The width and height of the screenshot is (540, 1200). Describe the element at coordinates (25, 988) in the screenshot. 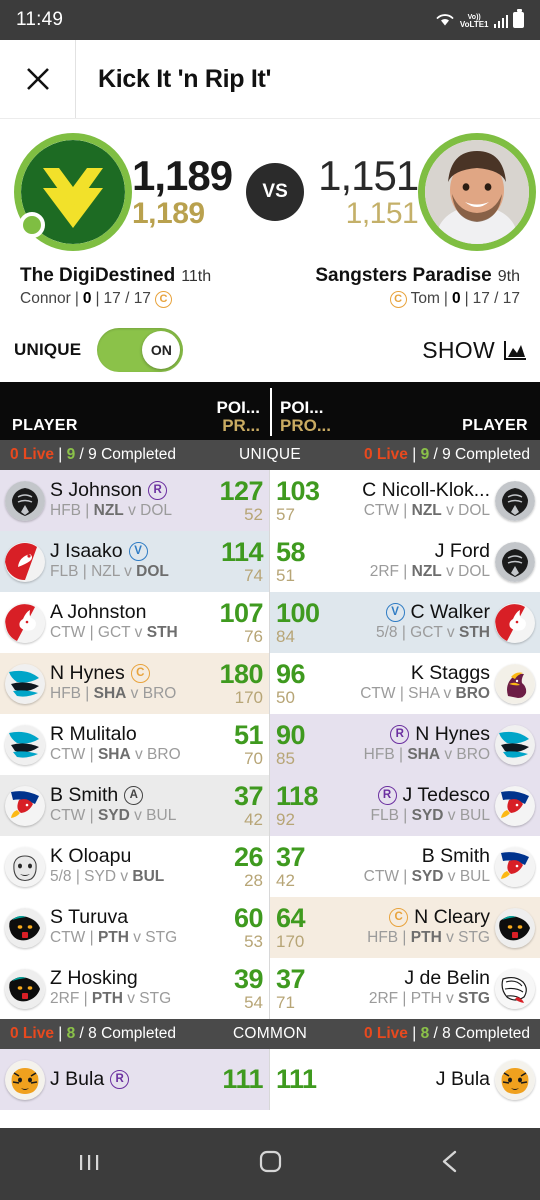

I see `team-logo-panthers-icon` at that location.